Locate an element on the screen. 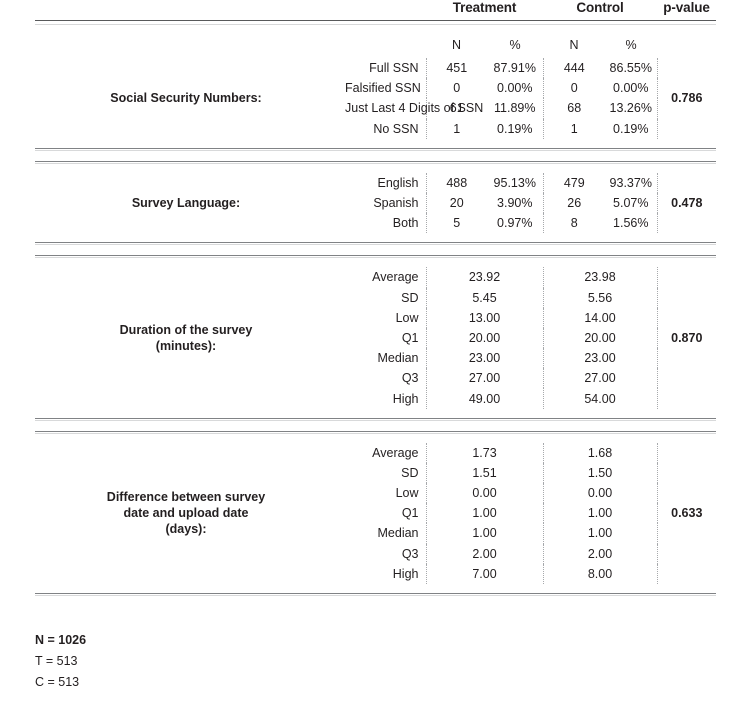 The height and width of the screenshot is (710, 736). cell-treatment-value: 2.00 is located at coordinates (484, 553).